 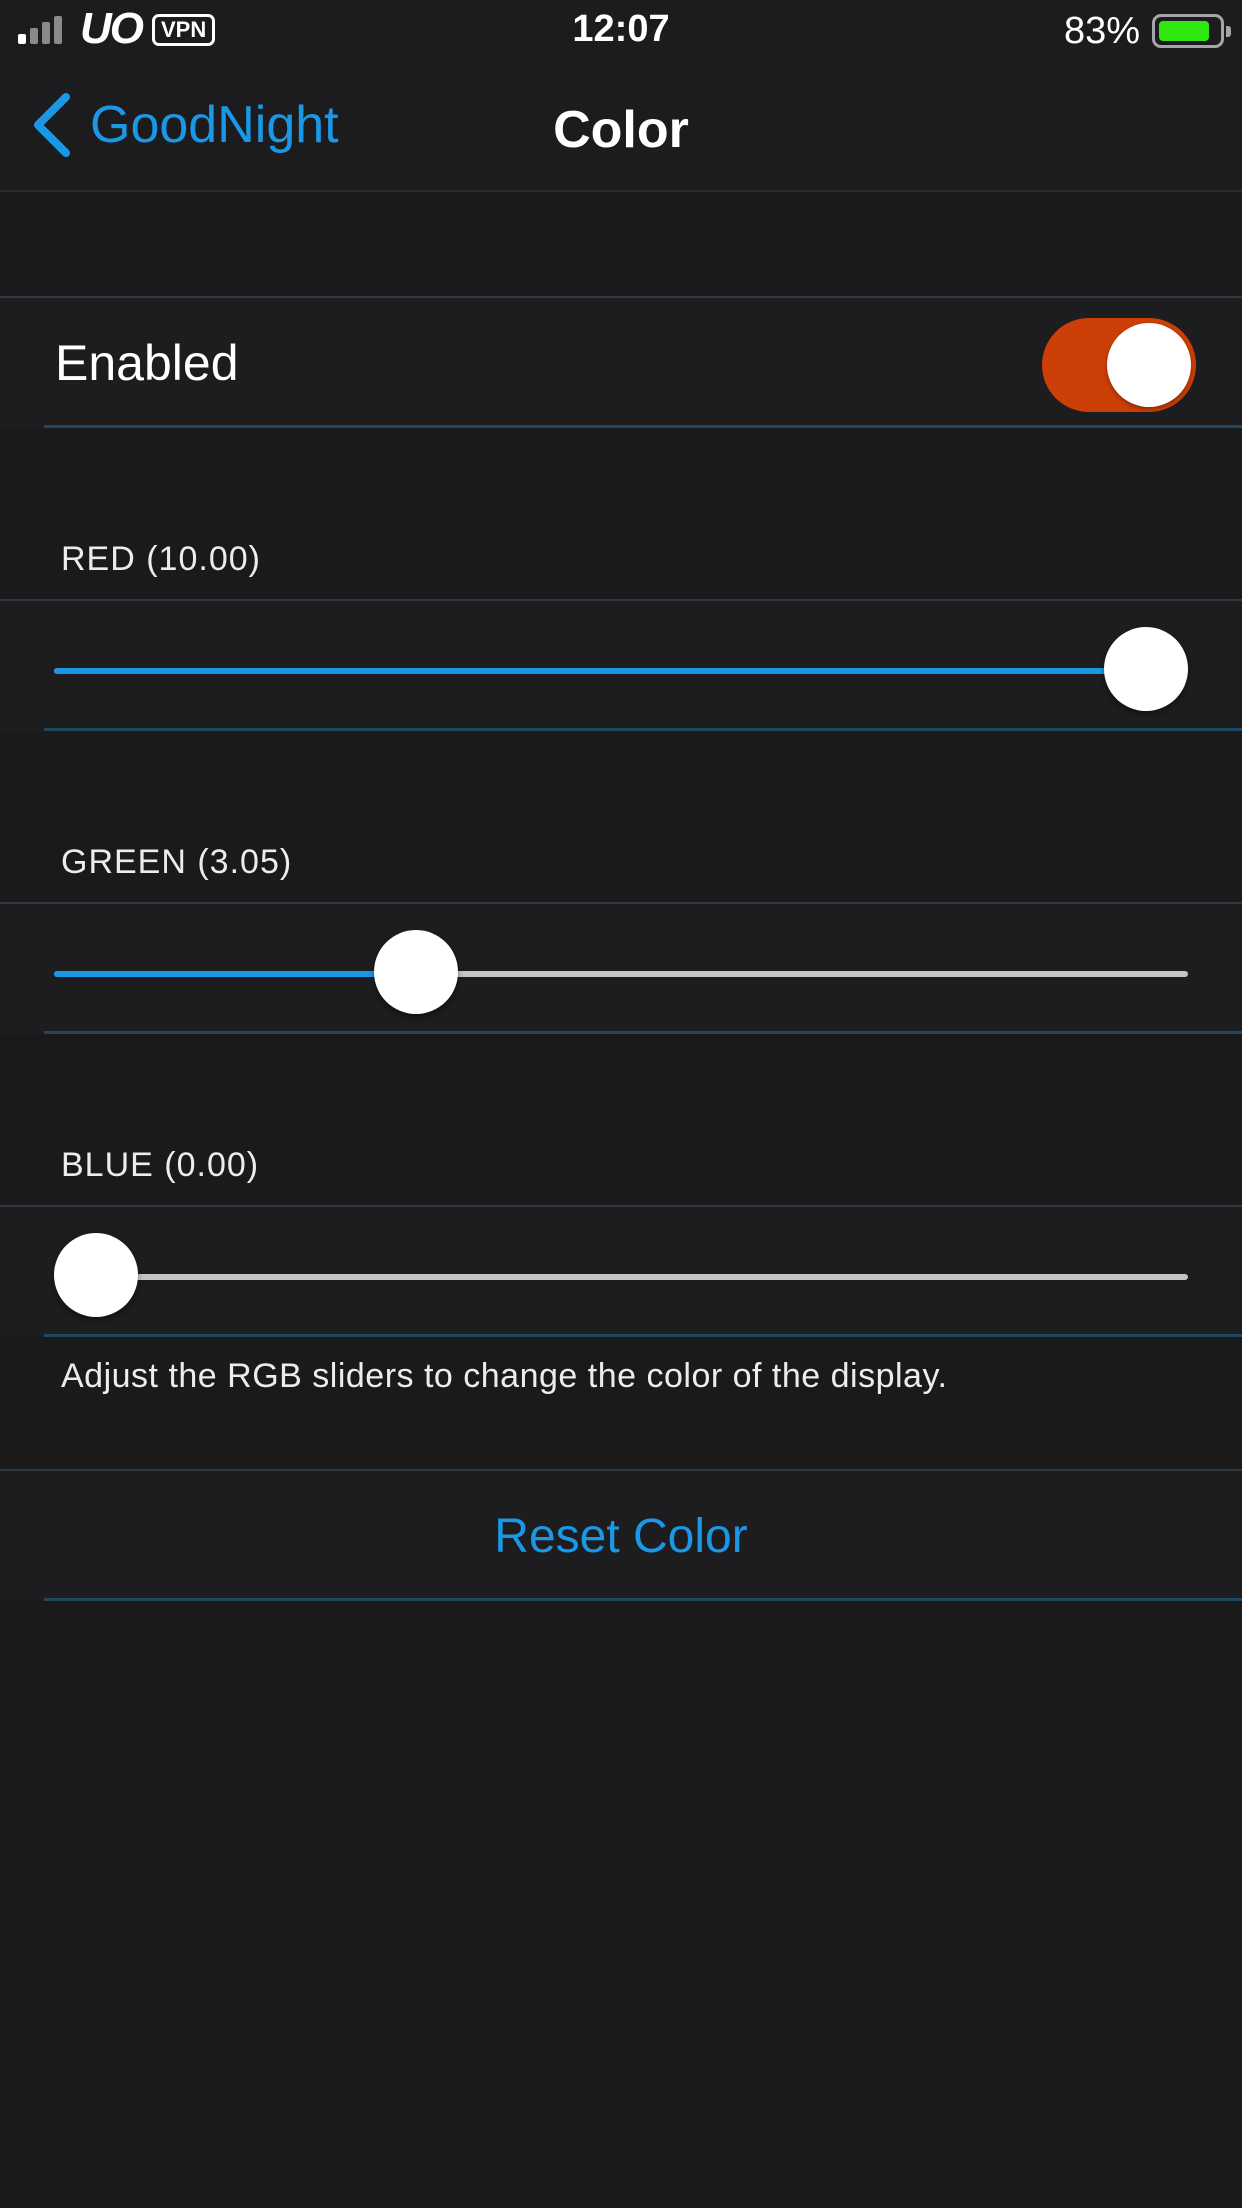 What do you see at coordinates (621, 666) in the screenshot?
I see `red-slider-cell` at bounding box center [621, 666].